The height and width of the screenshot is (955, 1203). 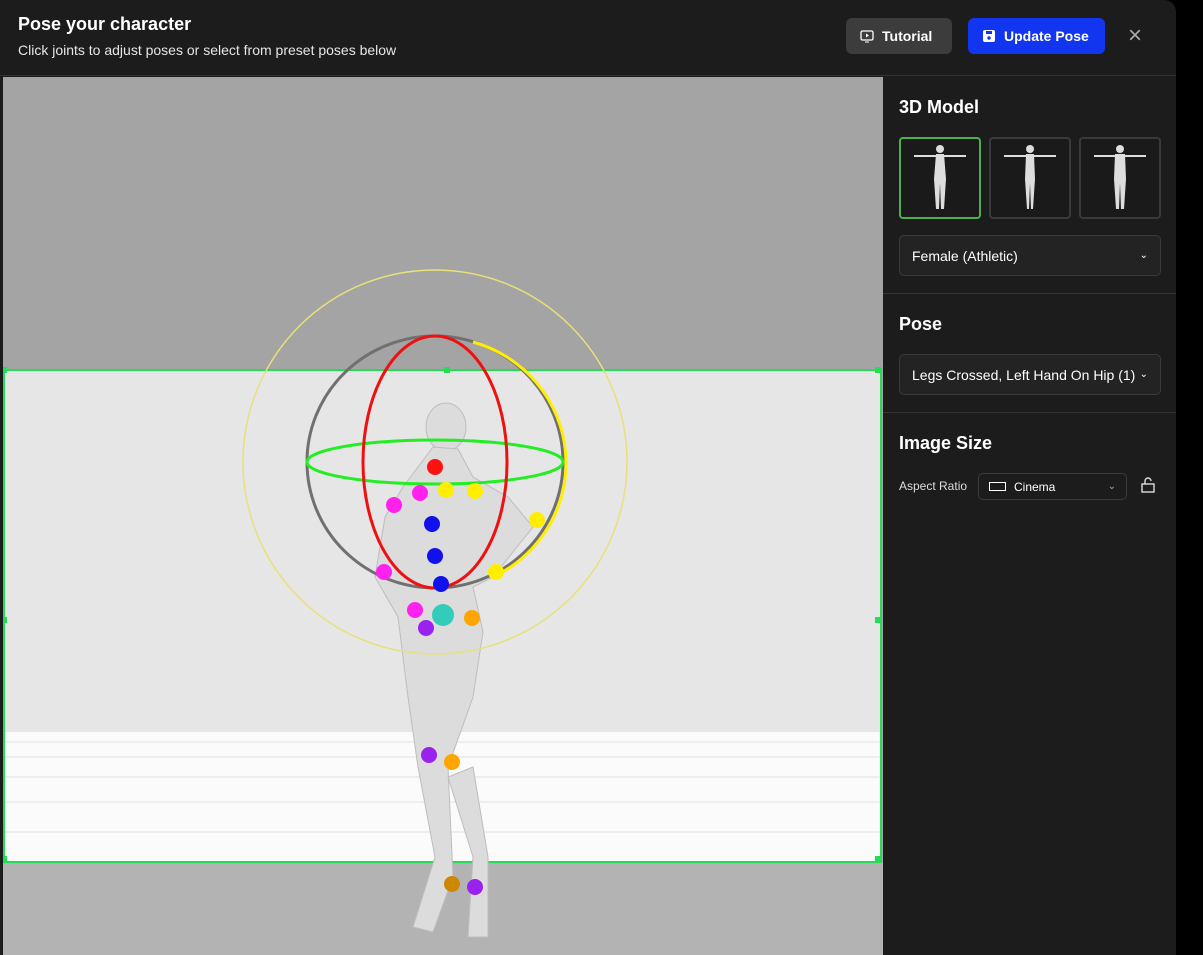 I want to click on model-select: Female (Athletic) ⌄, so click(x=1030, y=255).